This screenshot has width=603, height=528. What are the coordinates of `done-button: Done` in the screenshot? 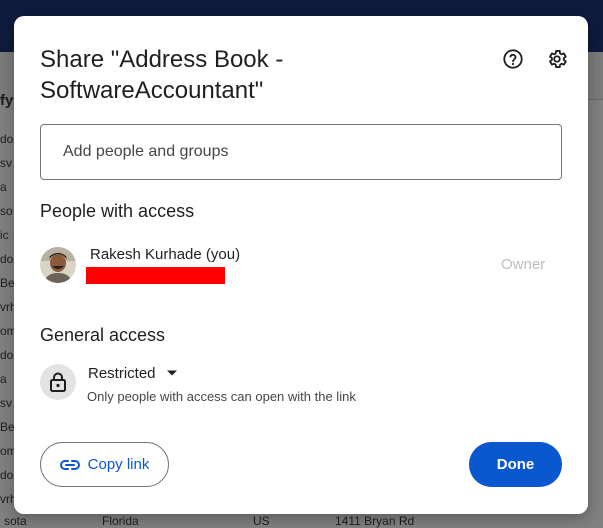 It's located at (515, 464).